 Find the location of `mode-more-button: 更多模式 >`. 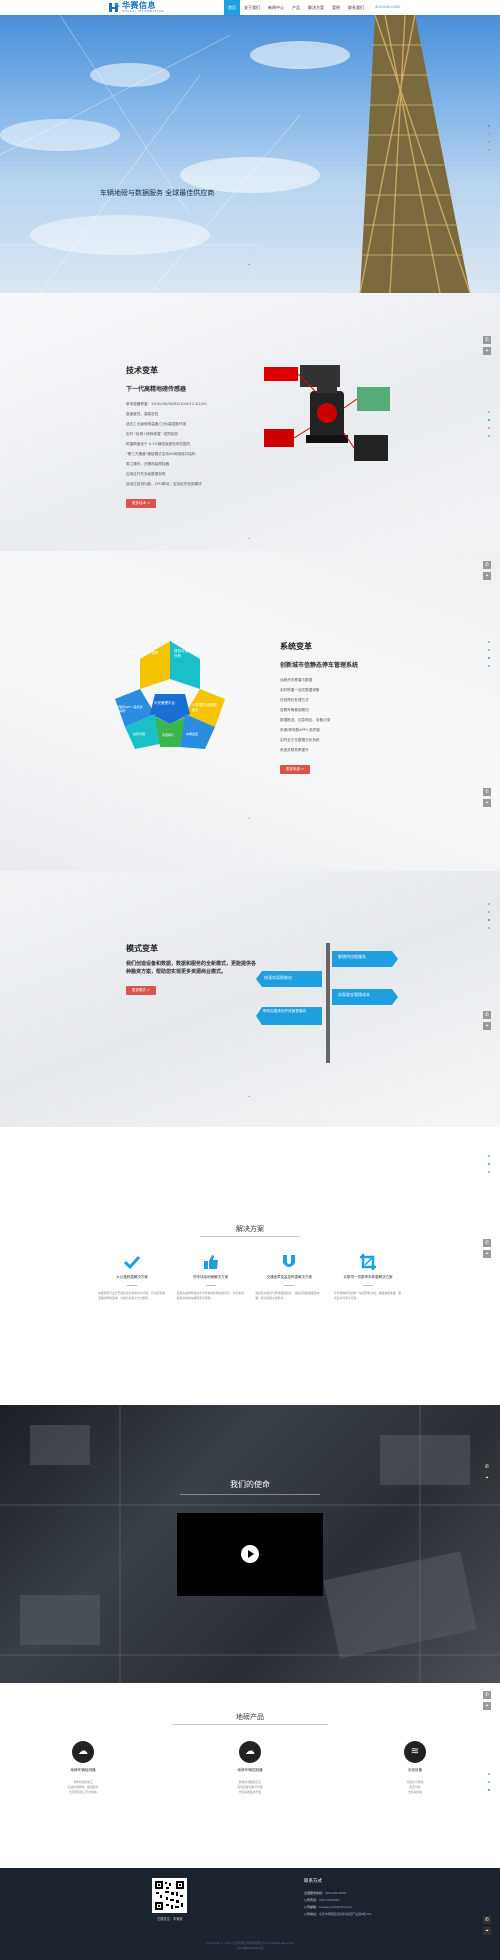

mode-more-button: 更多模式 > is located at coordinates (141, 990).